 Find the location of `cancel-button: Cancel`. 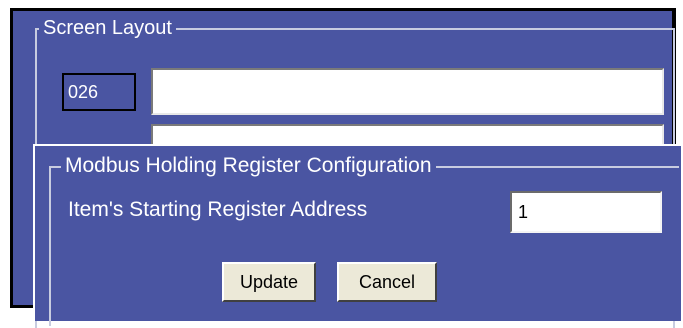

cancel-button: Cancel is located at coordinates (387, 282).